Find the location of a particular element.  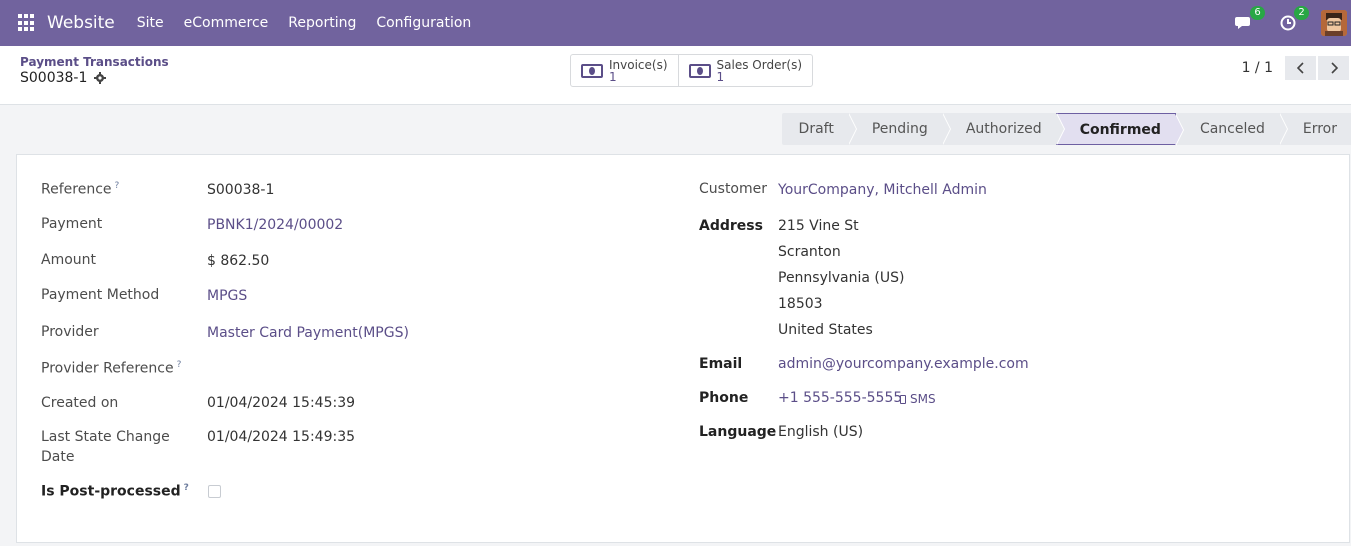

last-state-change-value: 01/04/2024 15:49:35 is located at coordinates (281, 437).